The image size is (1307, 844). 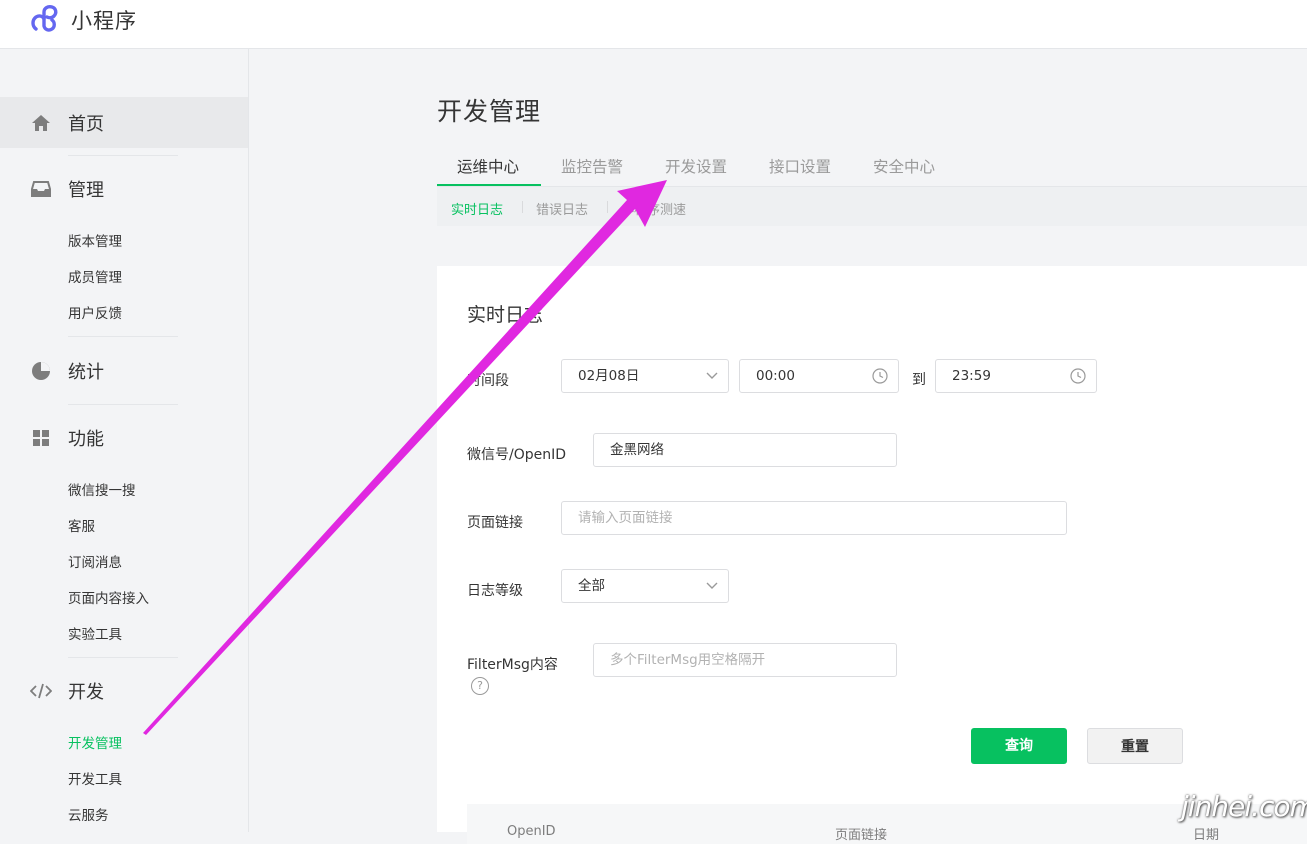 I want to click on filtermsg-input: 多个FilterMsg用空格隔开, so click(x=745, y=660).